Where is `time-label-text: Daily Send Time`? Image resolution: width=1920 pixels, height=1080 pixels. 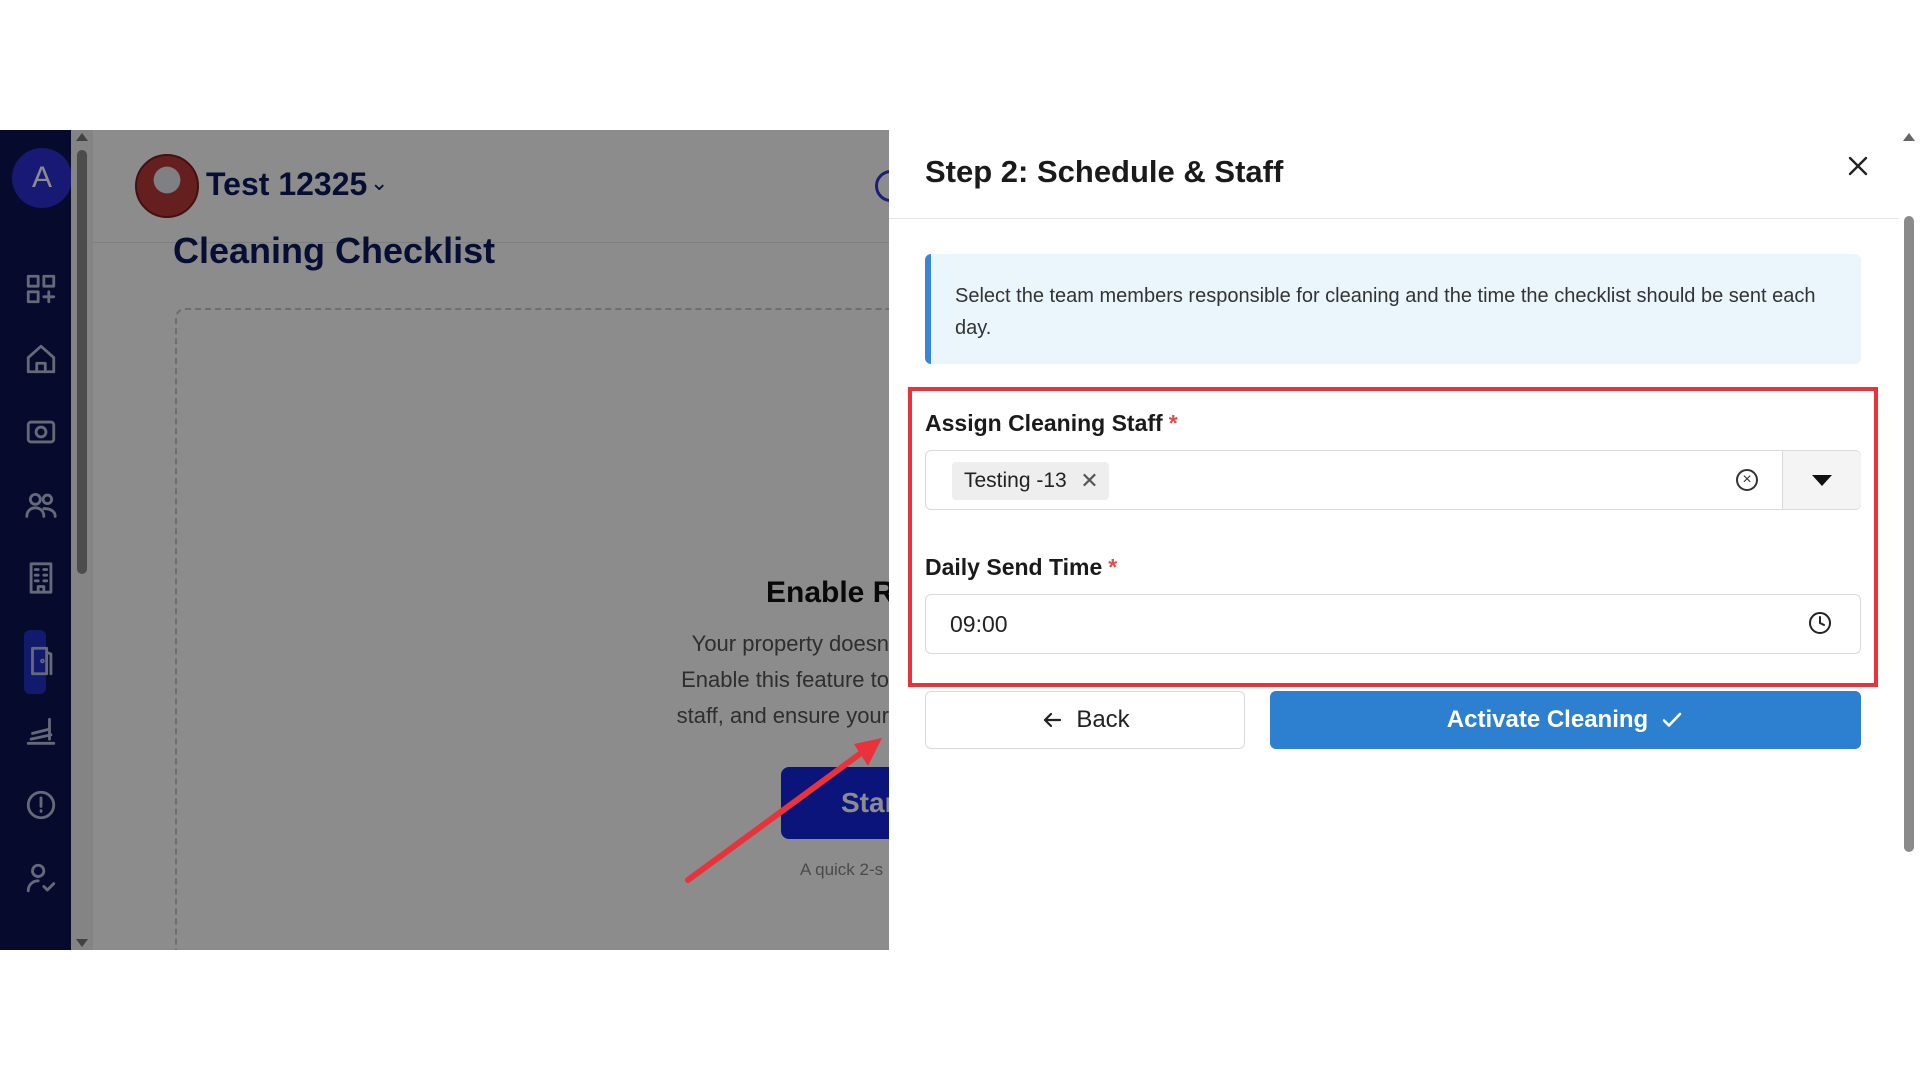
time-label-text: Daily Send Time is located at coordinates (1014, 567).